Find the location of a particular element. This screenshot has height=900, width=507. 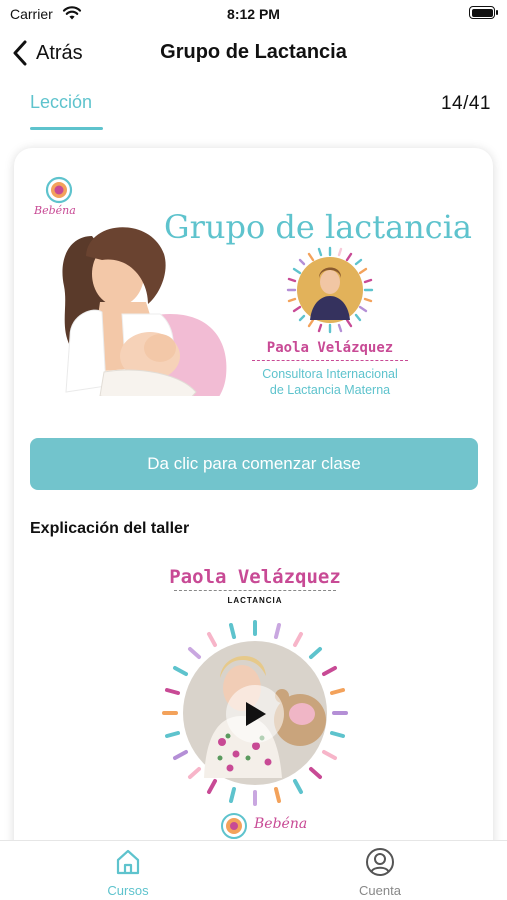

start-class-button: Da clic para comenzar clase is located at coordinates (254, 464).